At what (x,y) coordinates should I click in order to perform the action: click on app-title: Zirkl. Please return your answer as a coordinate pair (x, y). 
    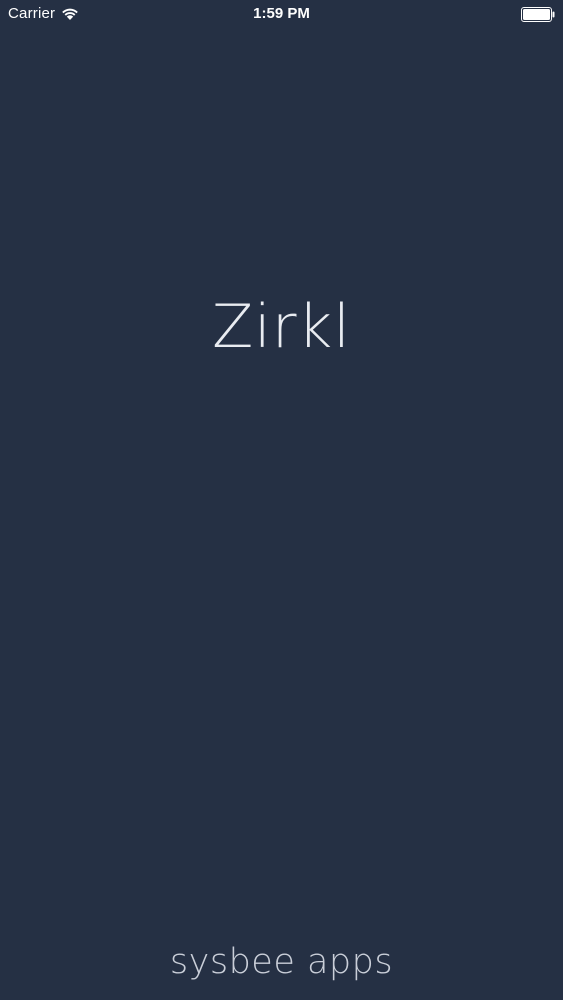
    Looking at the image, I should click on (281, 327).